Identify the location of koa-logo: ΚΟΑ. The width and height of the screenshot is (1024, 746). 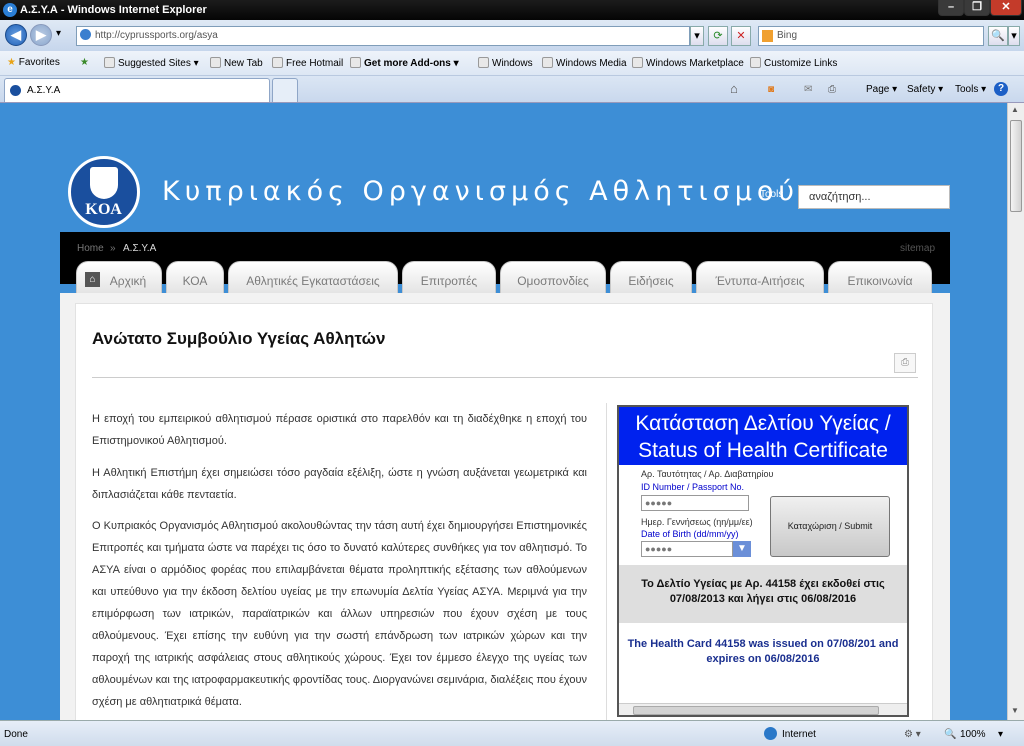
(104, 192).